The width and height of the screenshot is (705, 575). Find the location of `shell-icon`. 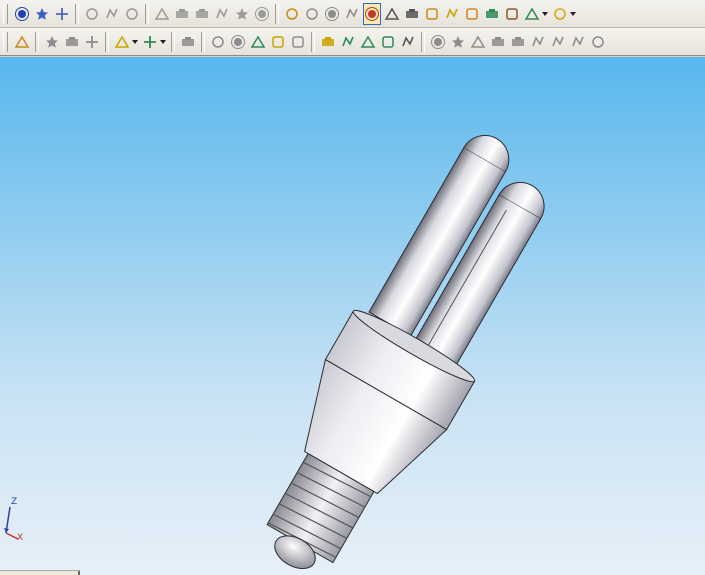

shell-icon is located at coordinates (242, 13).